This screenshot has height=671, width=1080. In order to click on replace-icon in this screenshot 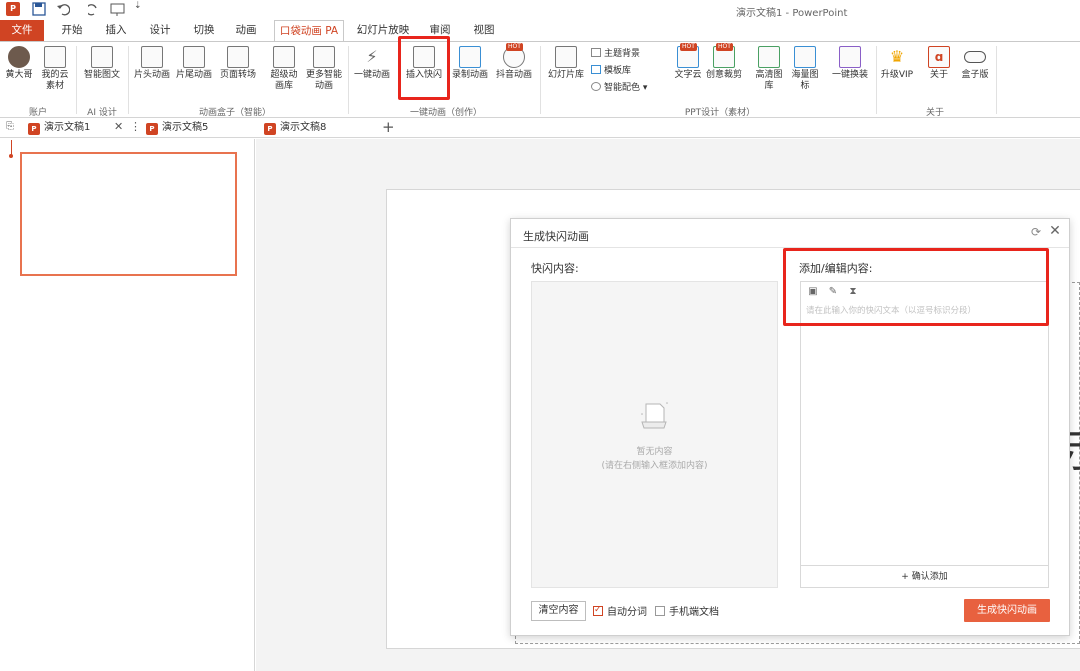, I will do `click(850, 57)`.